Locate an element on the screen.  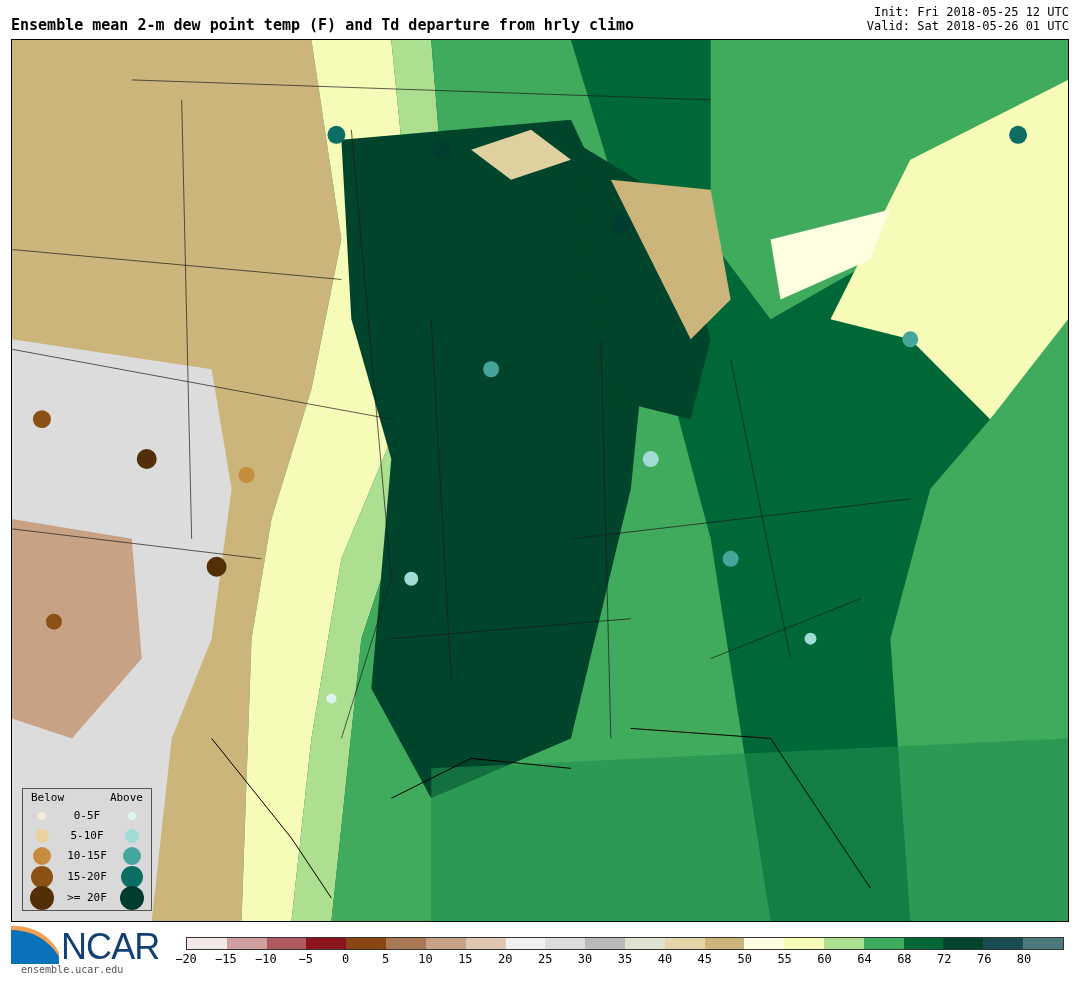
colorbar-tick-label: −15 is located at coordinates (226, 959).